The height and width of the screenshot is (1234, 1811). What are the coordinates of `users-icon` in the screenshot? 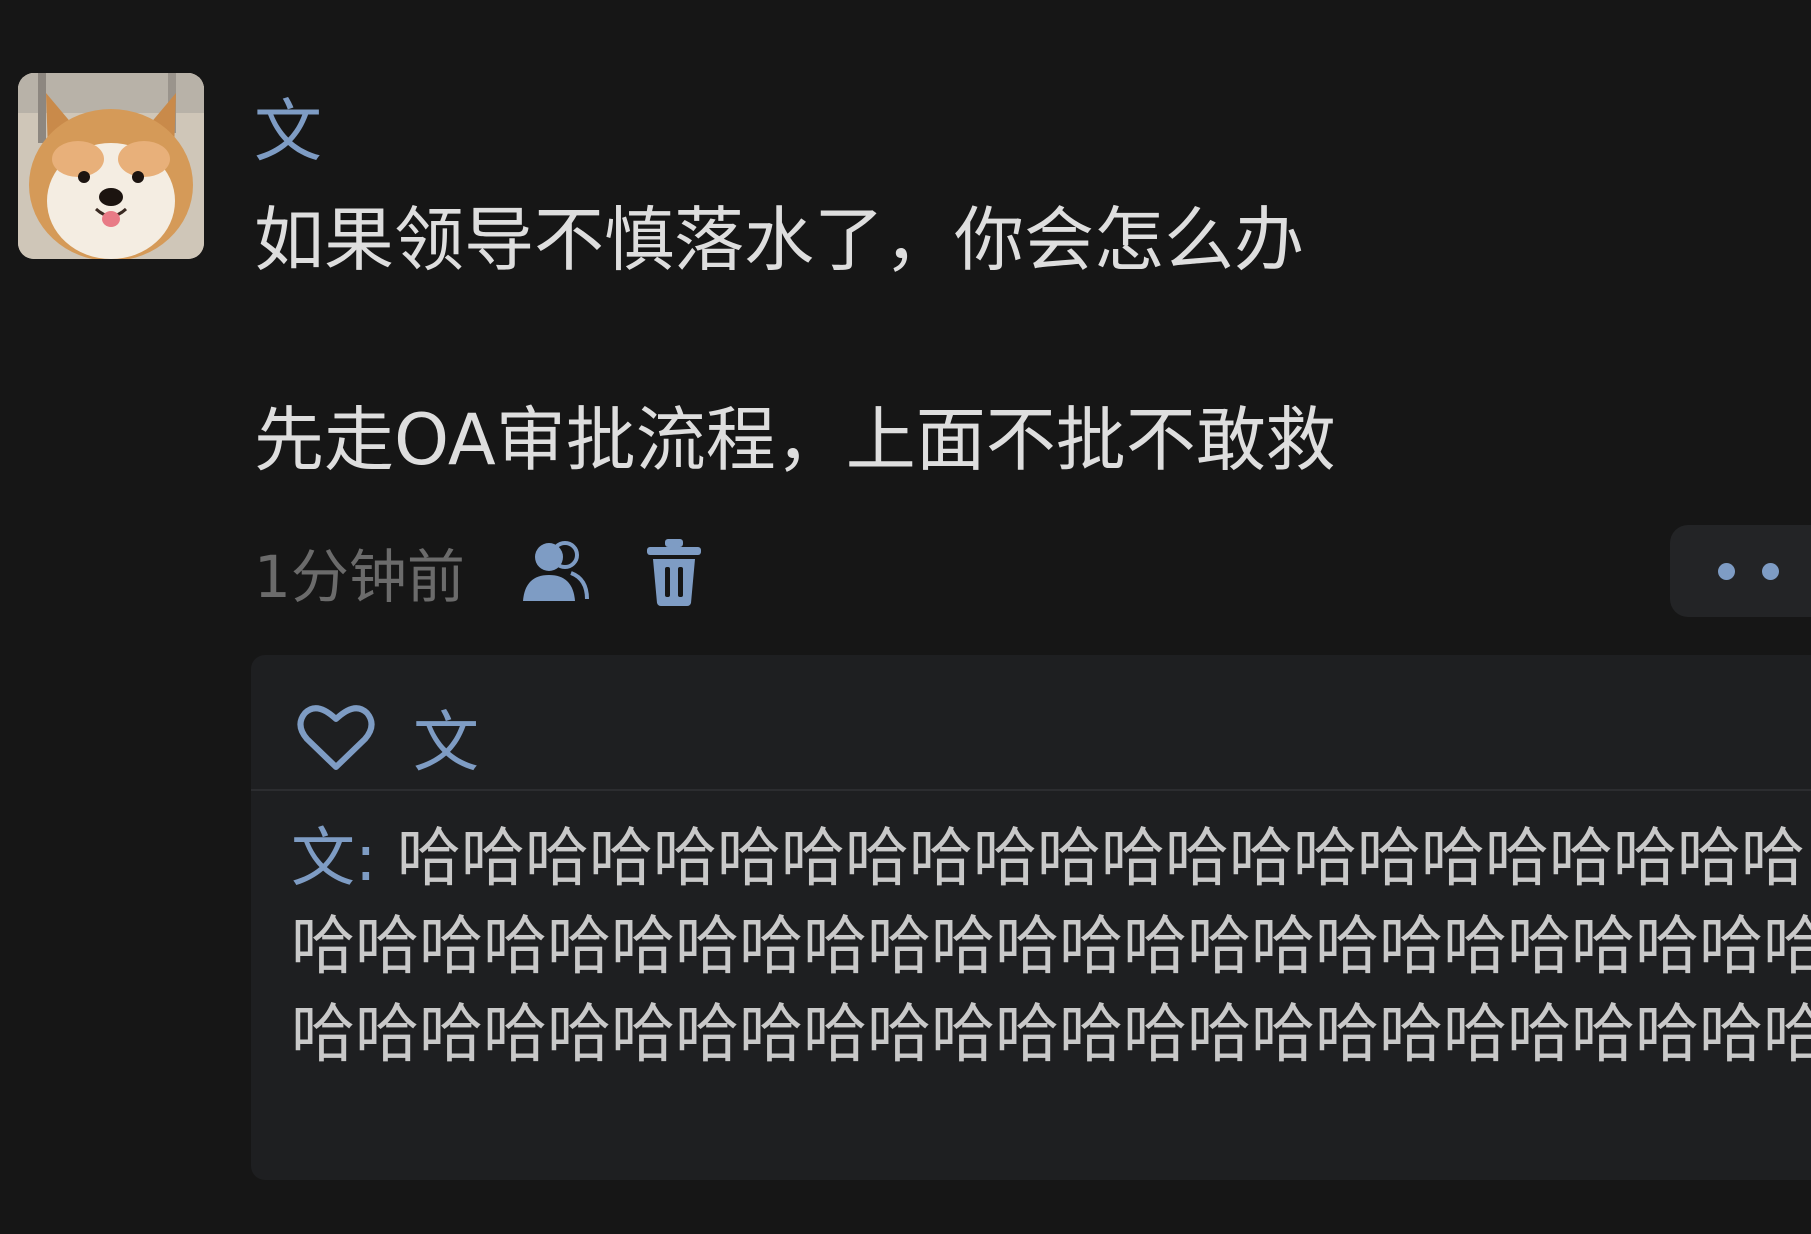 It's located at (555, 572).